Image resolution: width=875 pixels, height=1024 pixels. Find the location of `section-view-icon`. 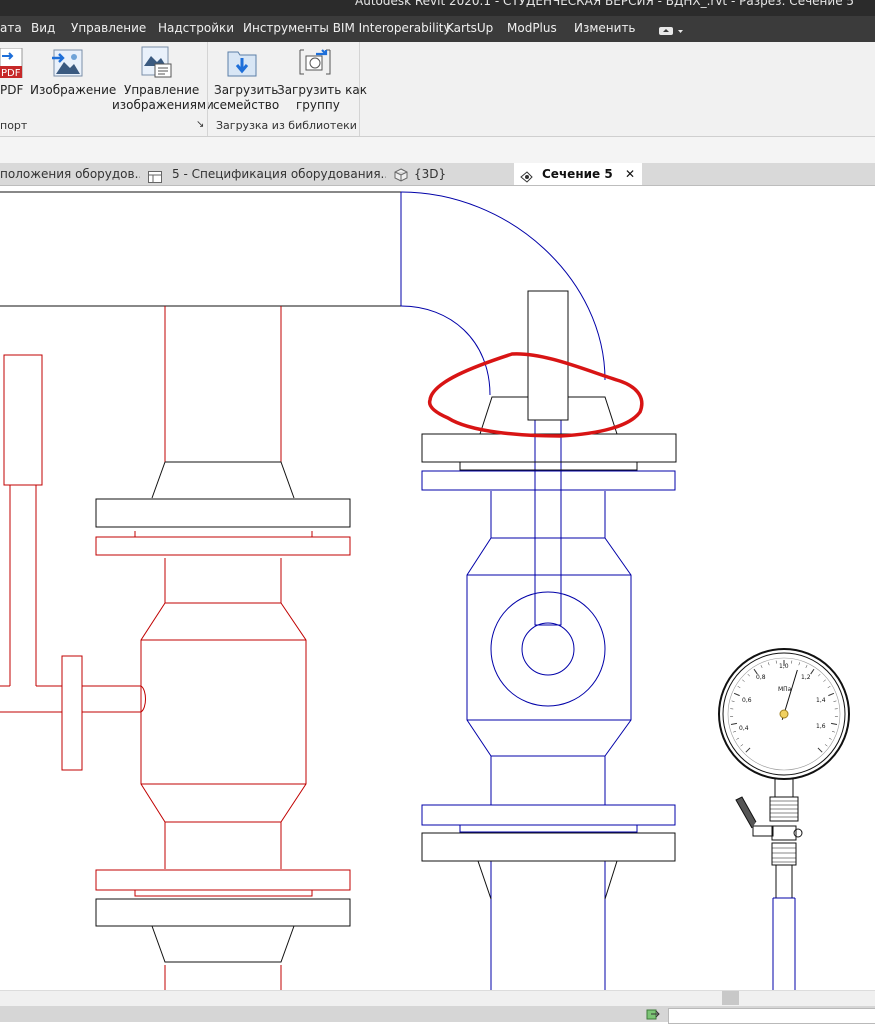

section-view-icon is located at coordinates (527, 176).